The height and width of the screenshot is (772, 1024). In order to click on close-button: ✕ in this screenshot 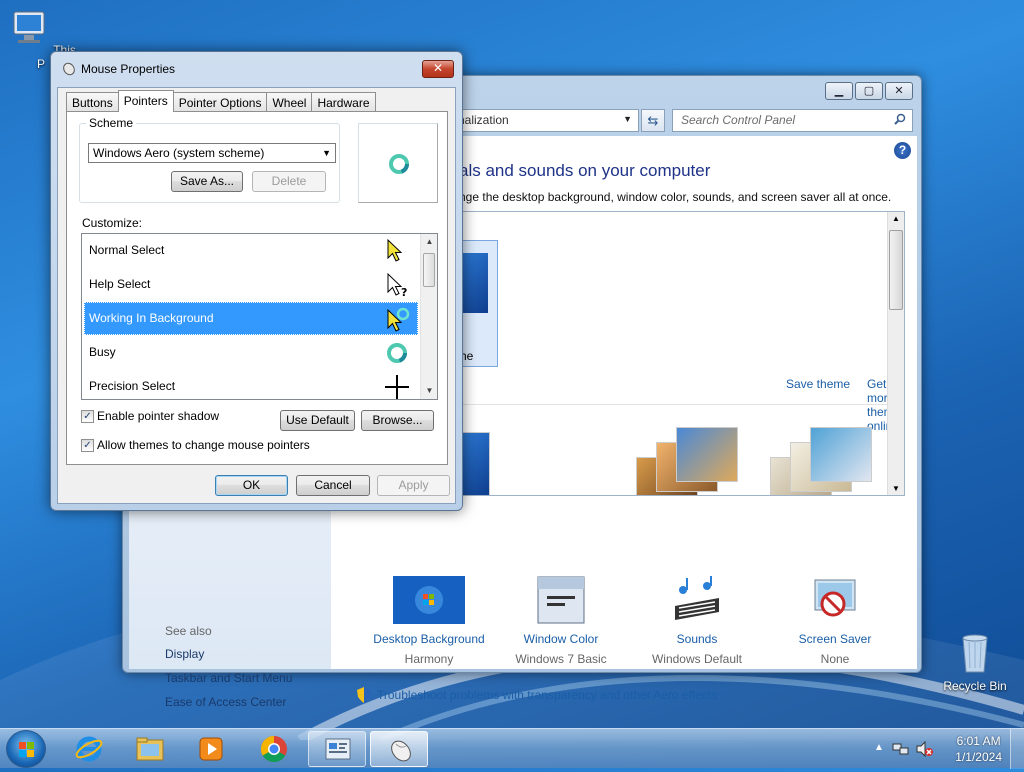, I will do `click(899, 91)`.